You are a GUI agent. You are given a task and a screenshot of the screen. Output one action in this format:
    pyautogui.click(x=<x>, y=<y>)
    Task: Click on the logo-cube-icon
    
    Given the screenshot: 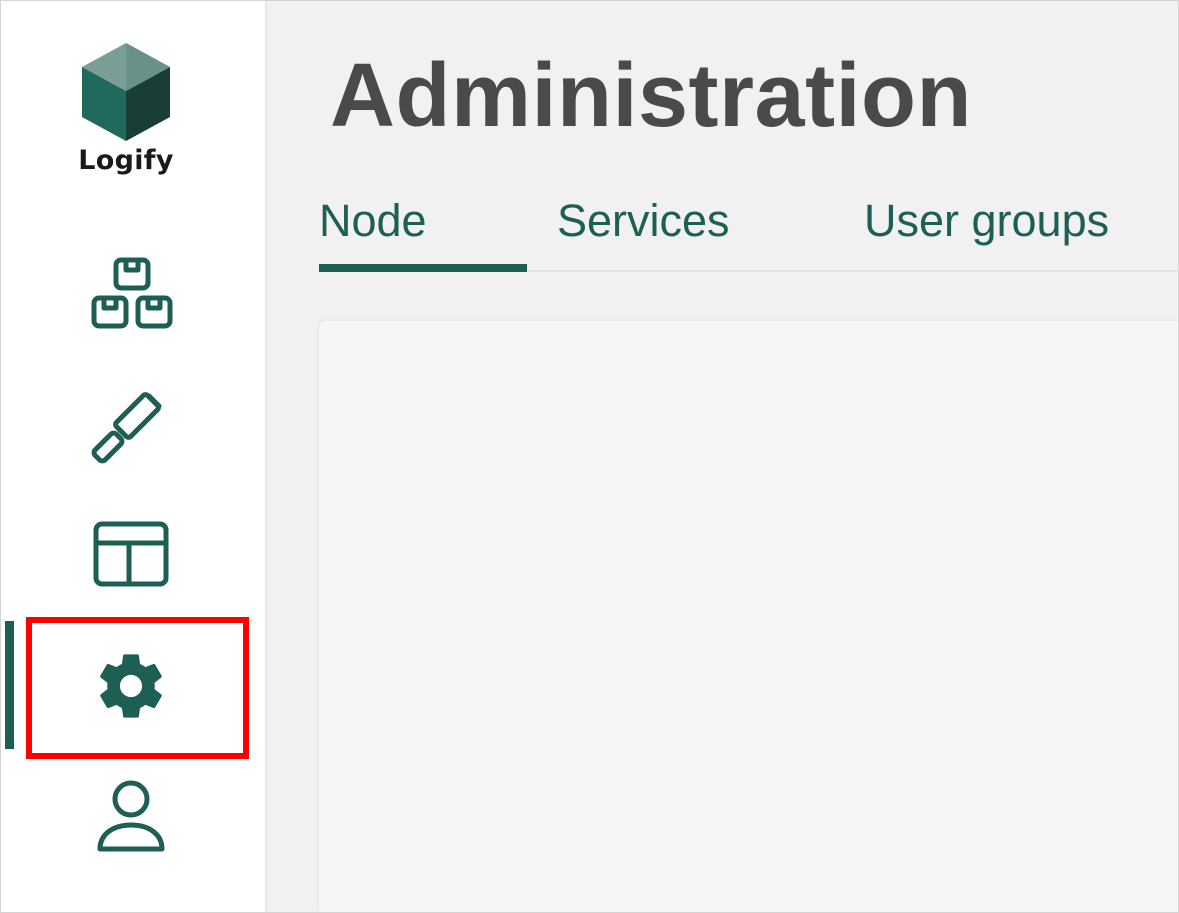 What is the action you would take?
    pyautogui.click(x=126, y=92)
    